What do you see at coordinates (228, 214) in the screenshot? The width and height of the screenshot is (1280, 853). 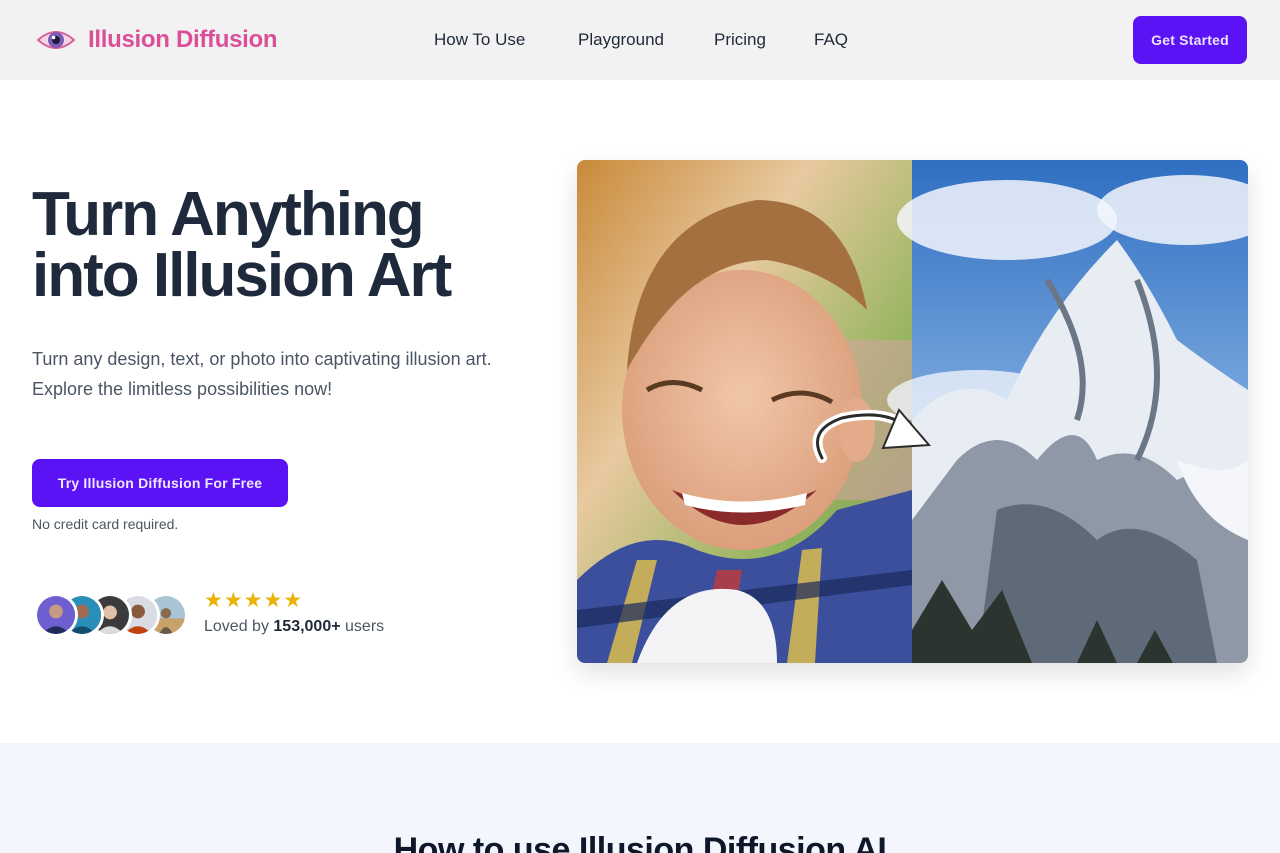 I see `hero-title-line-1: Turn Anything` at bounding box center [228, 214].